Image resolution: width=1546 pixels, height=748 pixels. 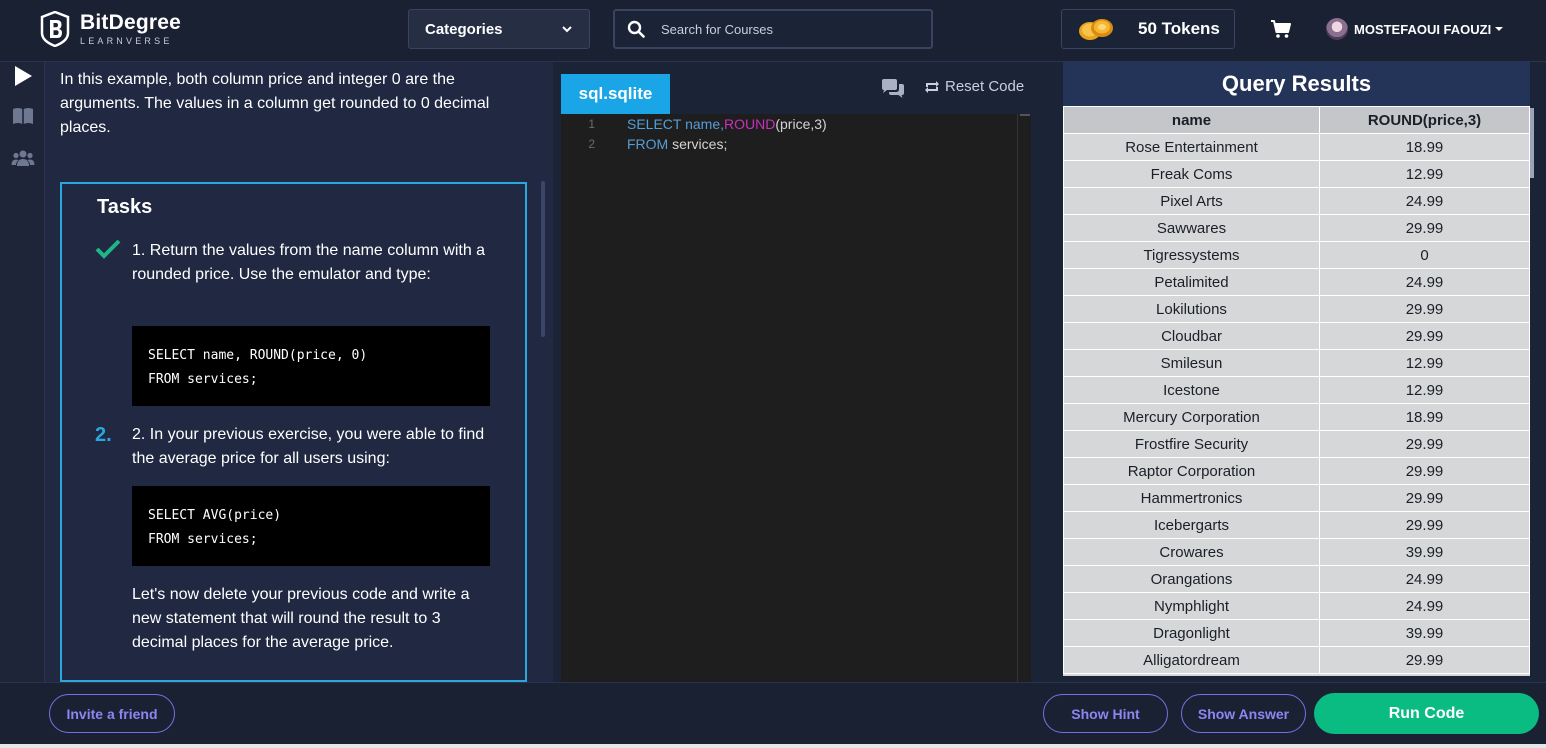 What do you see at coordinates (973, 86) in the screenshot?
I see `reset-code-button: Reset Code` at bounding box center [973, 86].